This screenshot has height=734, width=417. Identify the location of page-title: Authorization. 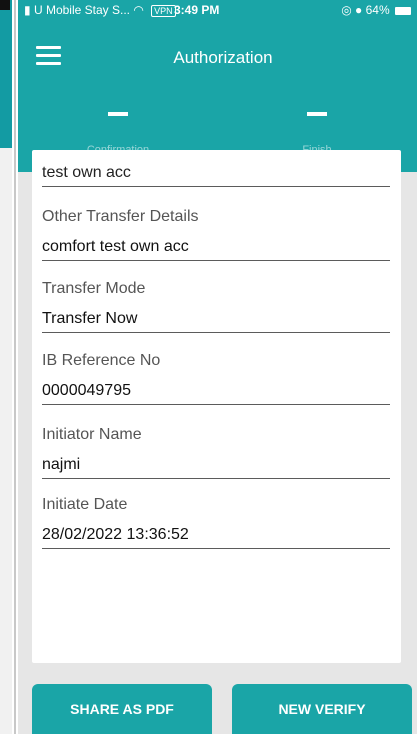
(223, 57).